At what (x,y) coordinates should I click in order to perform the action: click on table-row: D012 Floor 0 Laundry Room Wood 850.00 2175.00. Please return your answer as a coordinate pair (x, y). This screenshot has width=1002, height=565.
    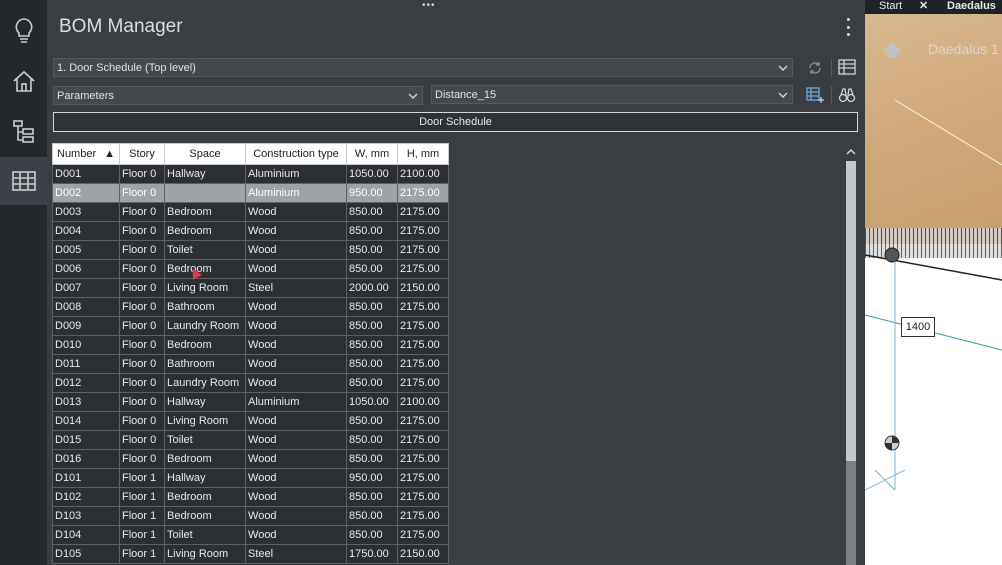
    Looking at the image, I should click on (250, 383).